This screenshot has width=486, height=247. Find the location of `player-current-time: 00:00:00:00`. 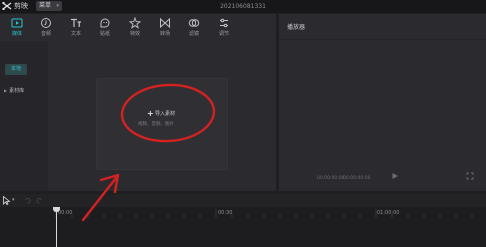

player-current-time: 00:00:00:00 is located at coordinates (331, 178).